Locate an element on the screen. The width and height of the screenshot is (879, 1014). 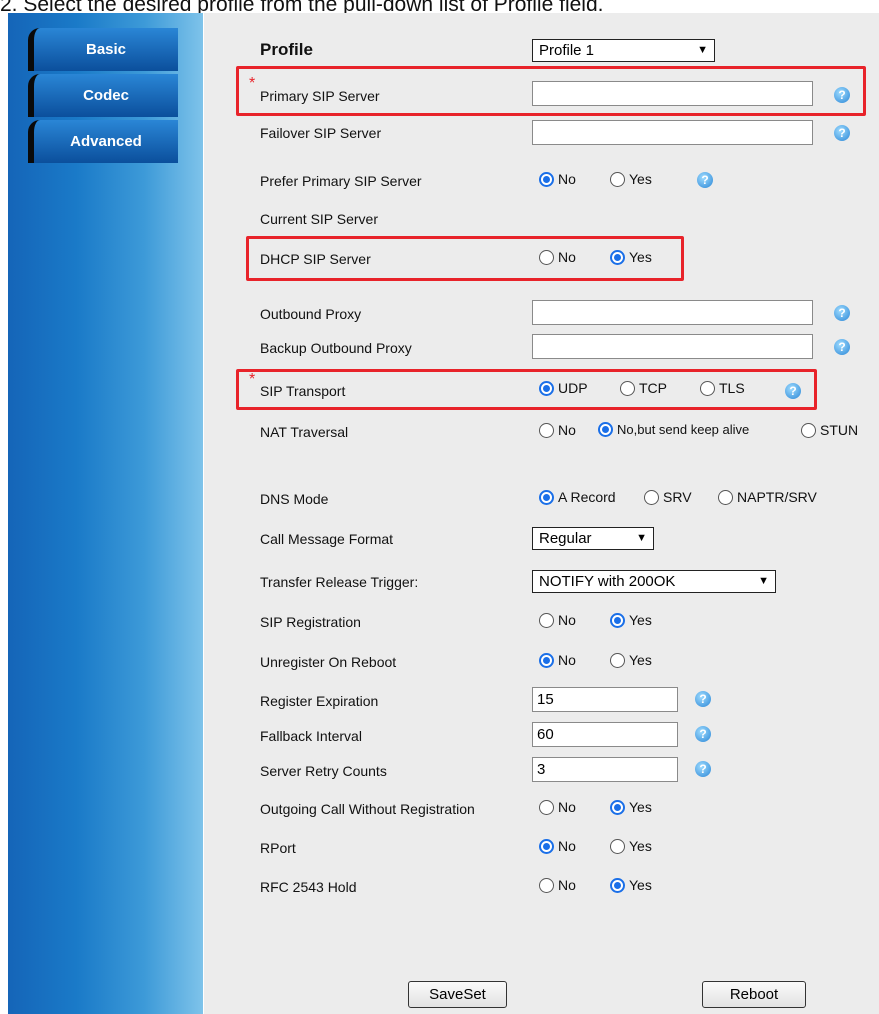
dns-naptr-srv-radio: NAPTR/SRV is located at coordinates (767, 497).